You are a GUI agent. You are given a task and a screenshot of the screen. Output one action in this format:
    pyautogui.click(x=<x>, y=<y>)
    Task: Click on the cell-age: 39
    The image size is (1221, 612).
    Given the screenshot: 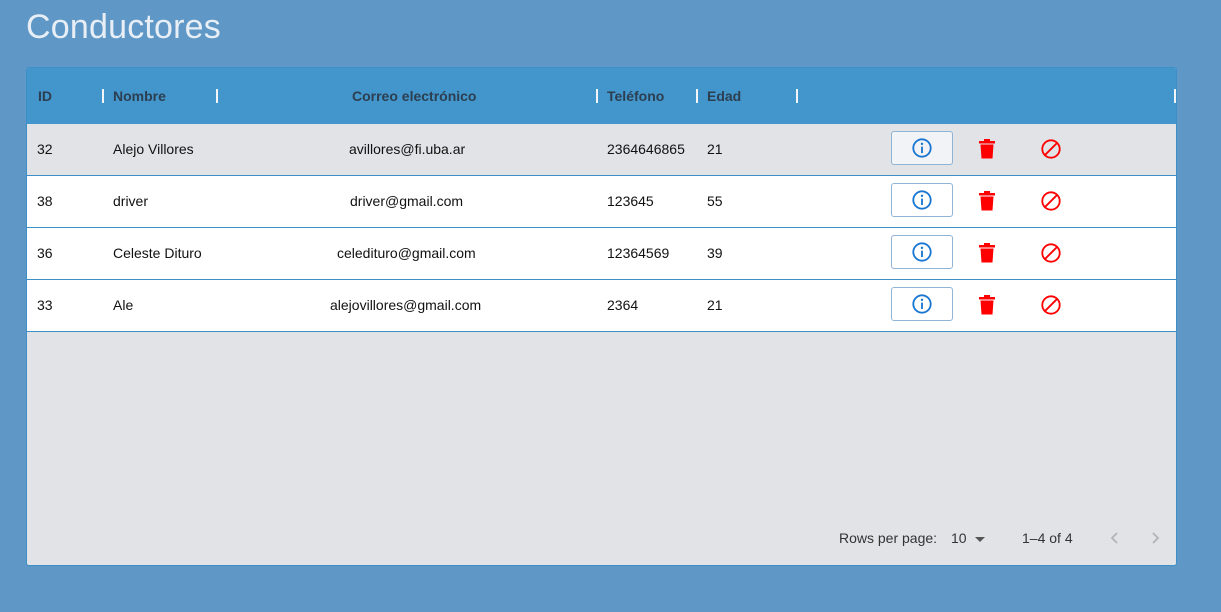 What is the action you would take?
    pyautogui.click(x=715, y=253)
    